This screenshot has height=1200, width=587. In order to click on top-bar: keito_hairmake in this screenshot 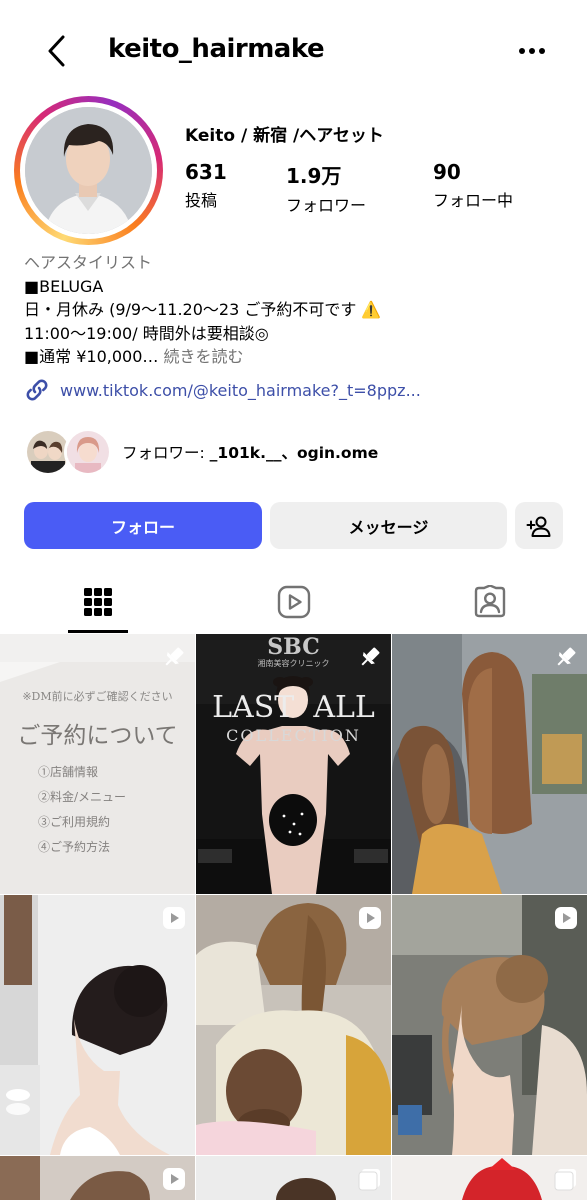, I will do `click(293, 50)`.